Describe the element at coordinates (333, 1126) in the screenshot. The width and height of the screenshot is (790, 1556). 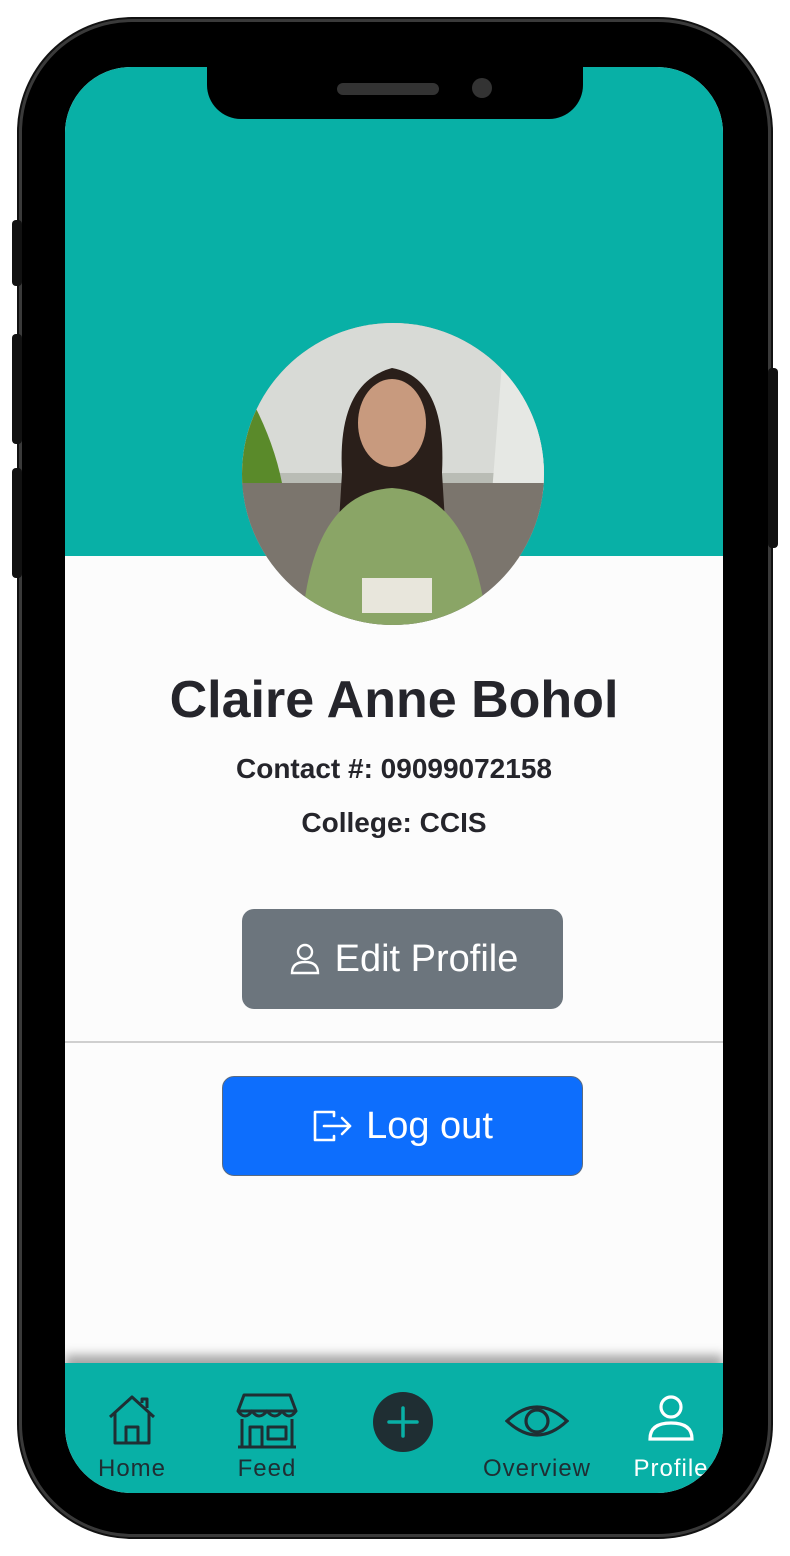
I see `logout-icon` at that location.